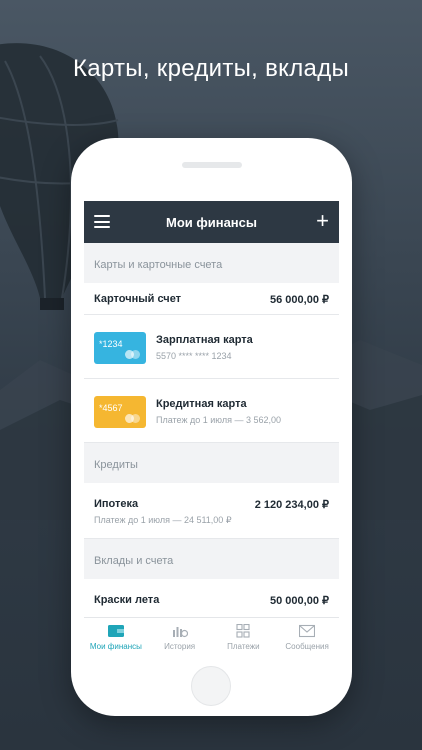 The height and width of the screenshot is (750, 422). I want to click on phone-speaker, so click(212, 165).